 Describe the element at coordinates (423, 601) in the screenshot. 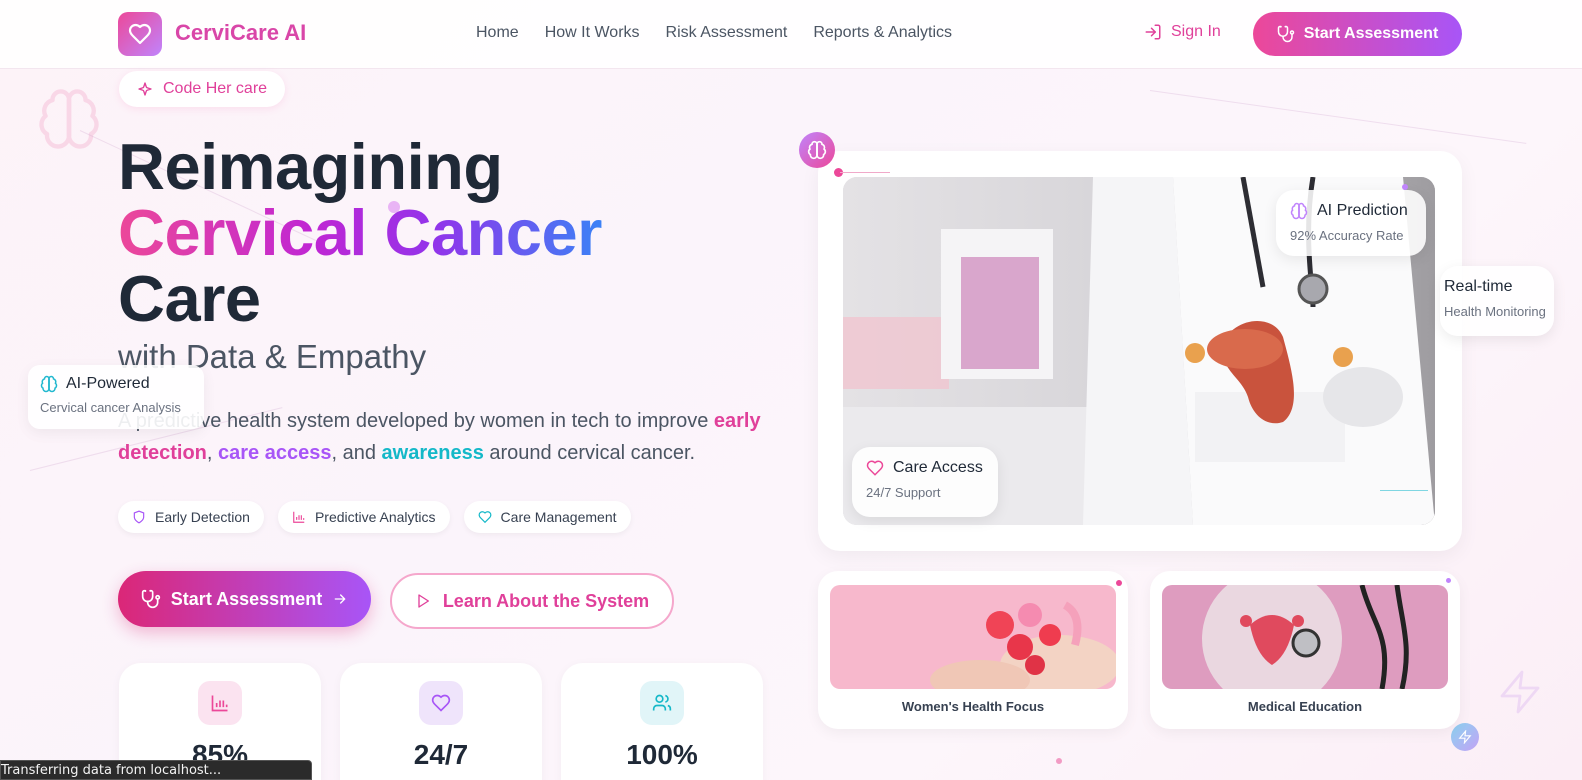

I see `play-icon` at that location.